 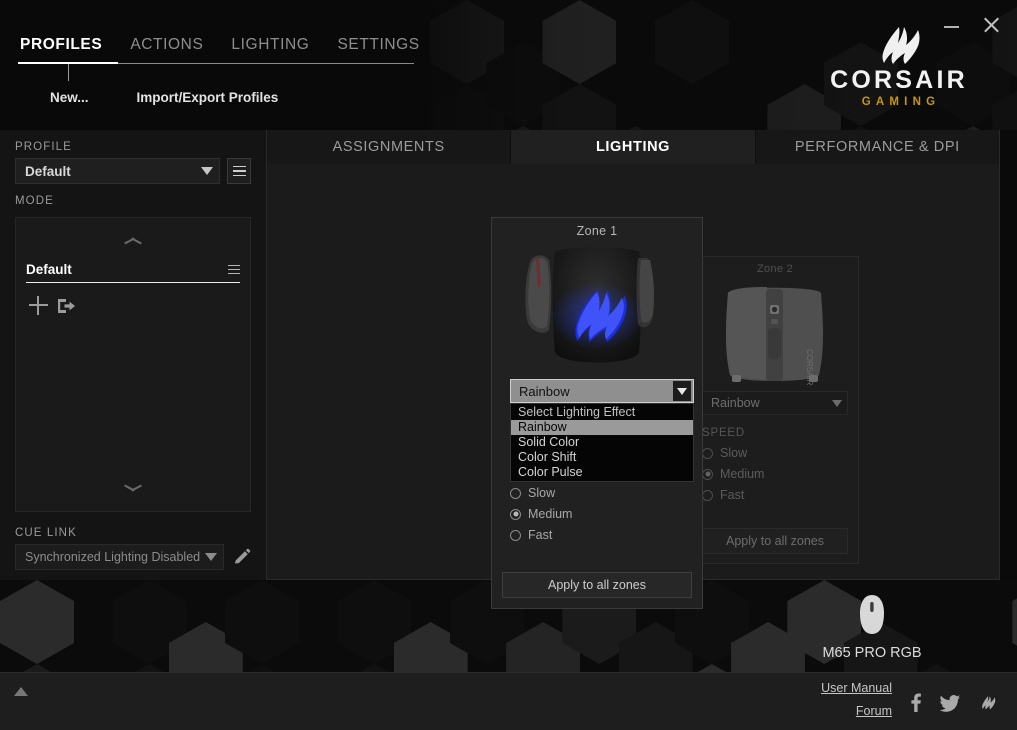 I want to click on scroll-down-icon, so click(x=133, y=488).